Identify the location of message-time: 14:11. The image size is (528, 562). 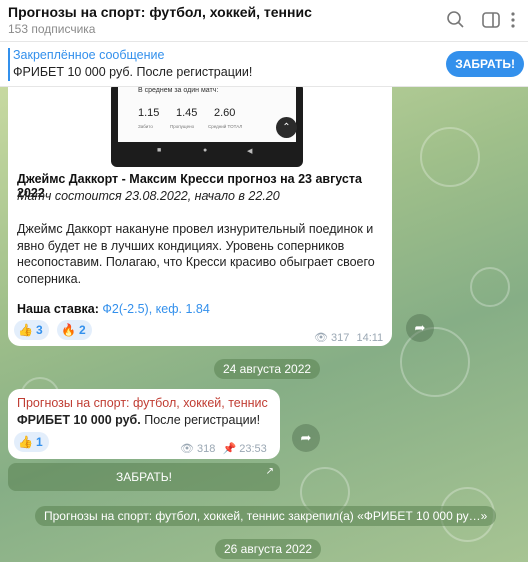
(370, 338).